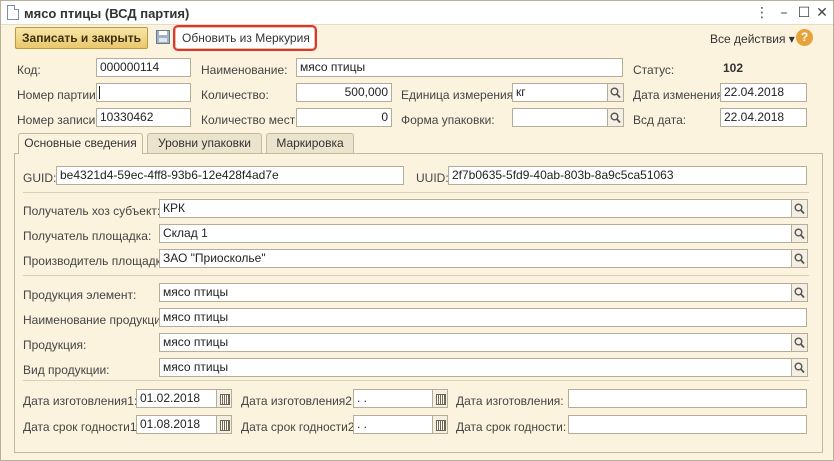 This screenshot has height=461, width=834. I want to click on document-icon, so click(13, 12).